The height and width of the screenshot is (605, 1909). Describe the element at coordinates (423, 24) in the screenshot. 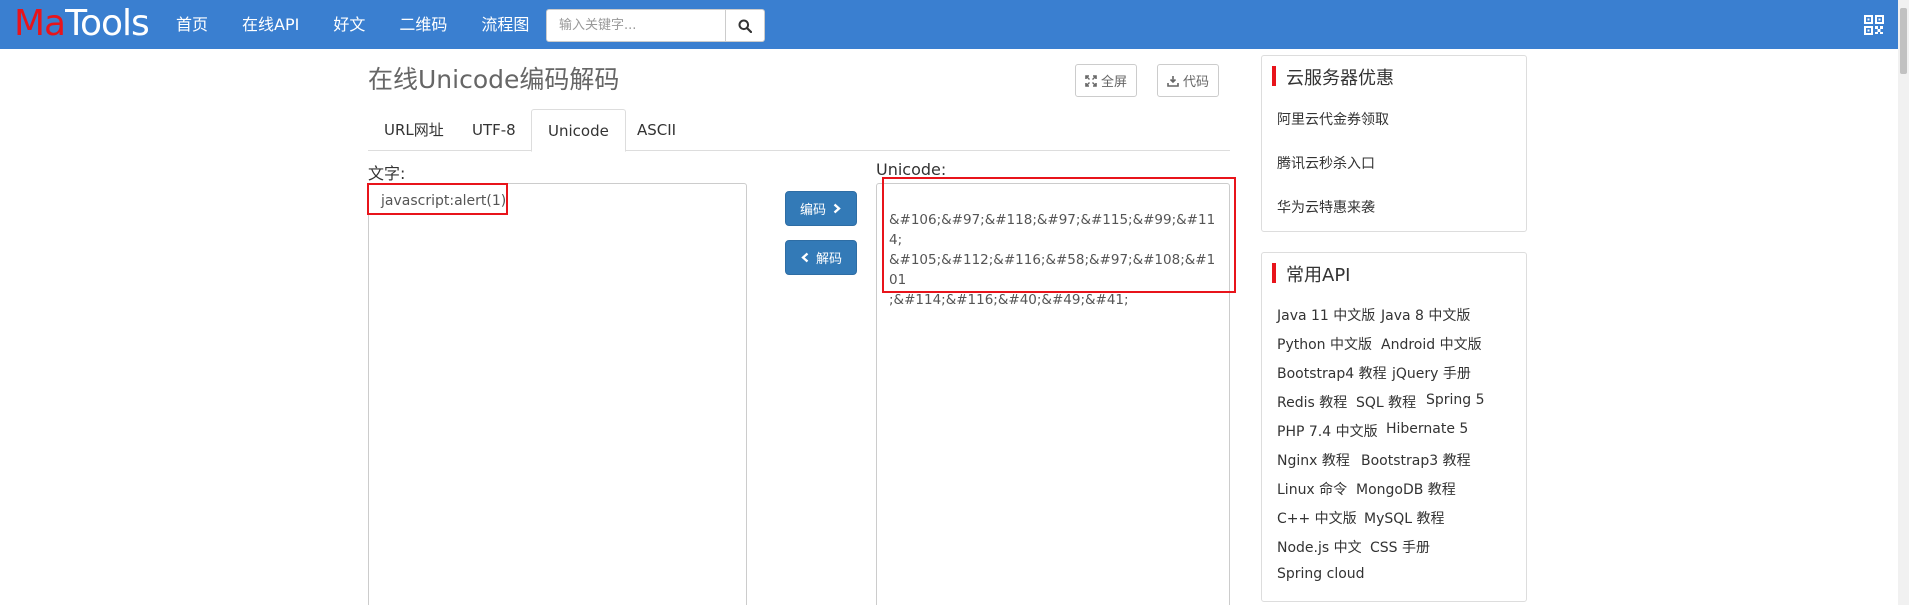

I see `nav-link-qrcode: 二维码` at that location.